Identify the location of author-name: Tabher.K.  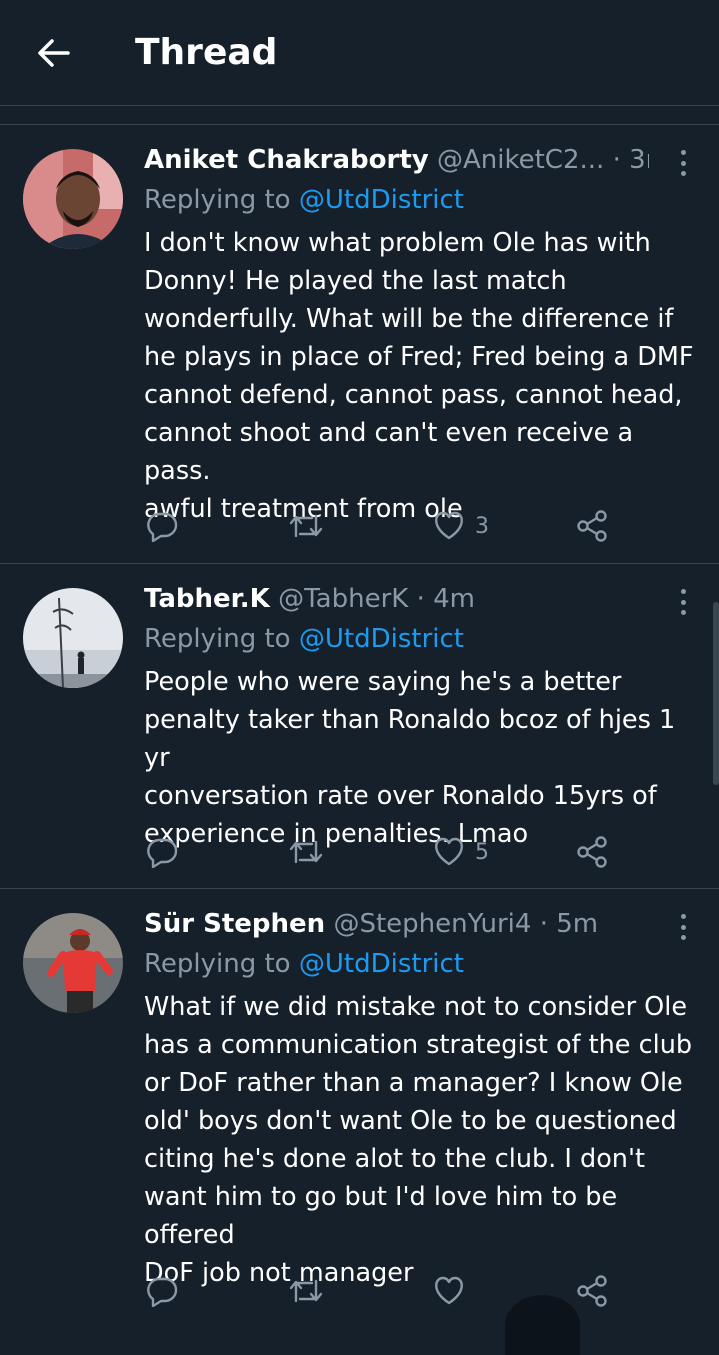
(207, 599).